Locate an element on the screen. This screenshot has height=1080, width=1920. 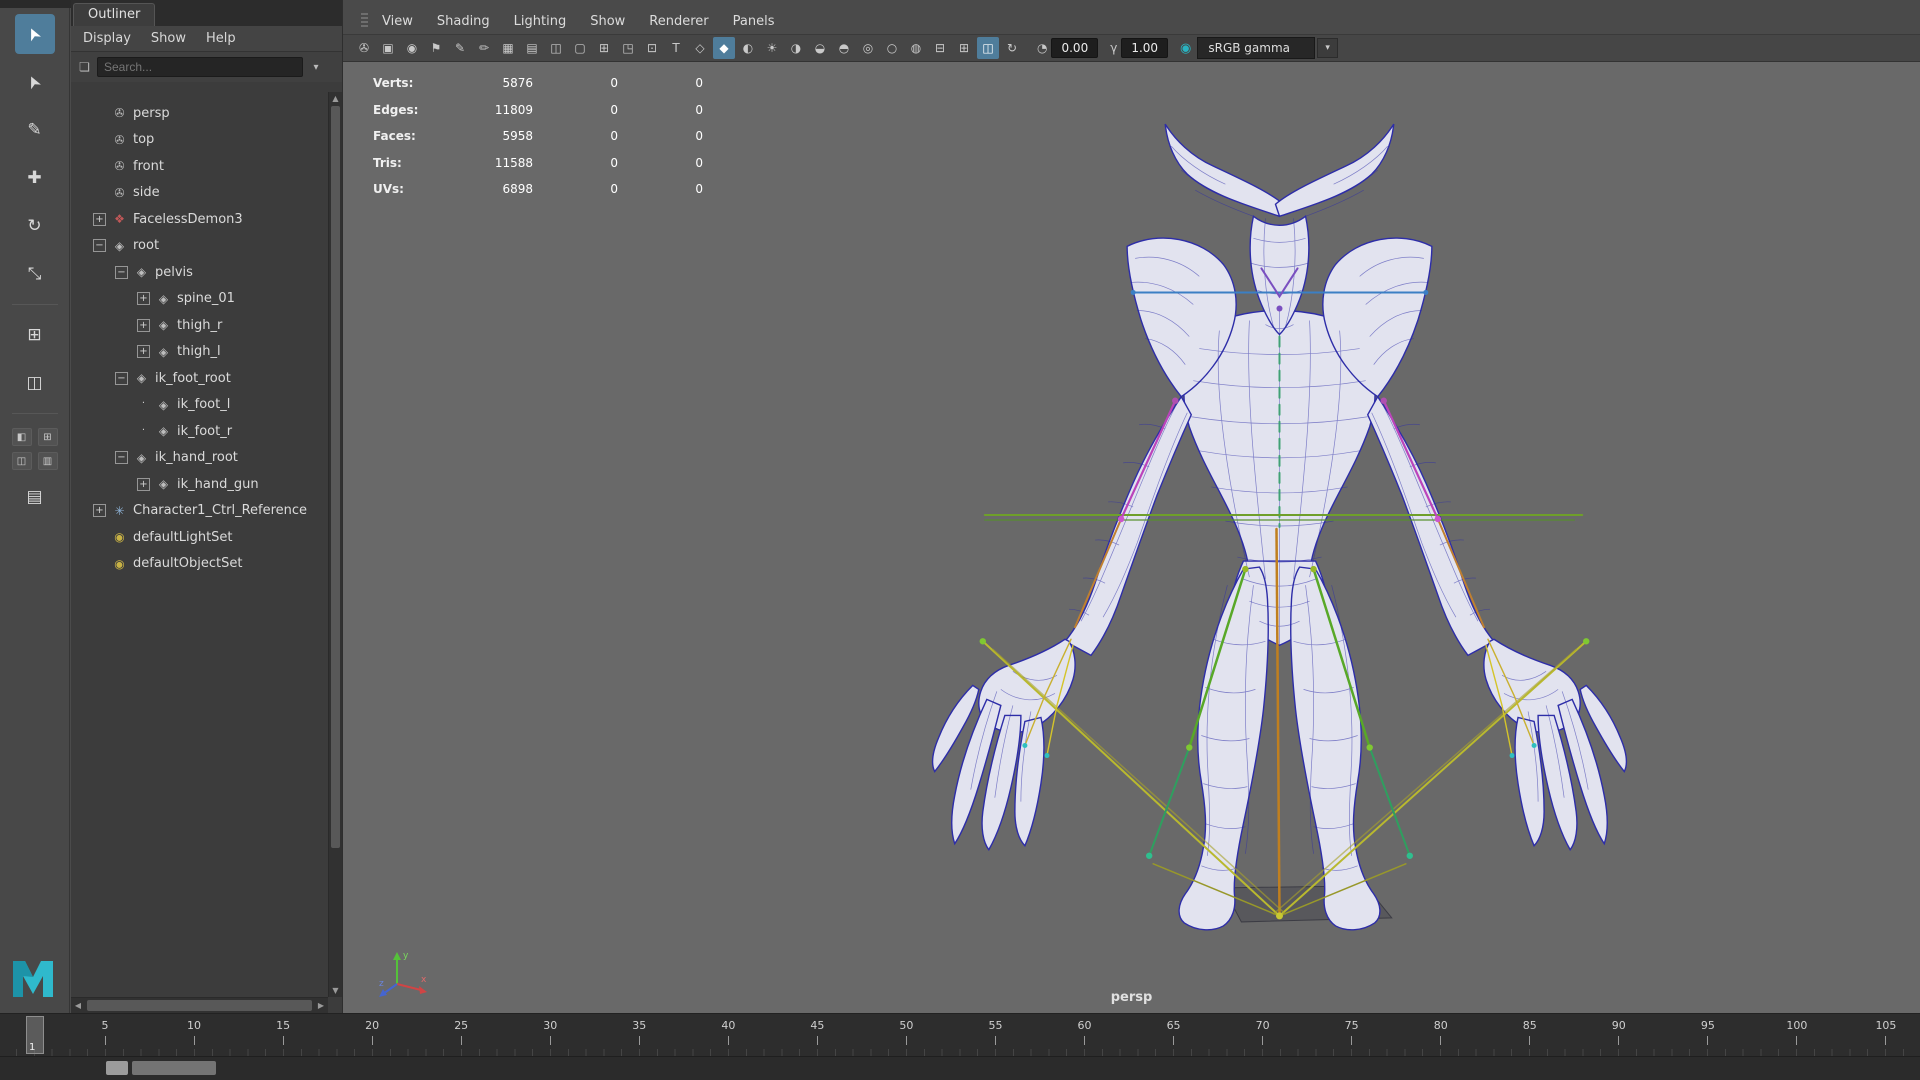
tab-outliner: Outliner is located at coordinates (114, 14).